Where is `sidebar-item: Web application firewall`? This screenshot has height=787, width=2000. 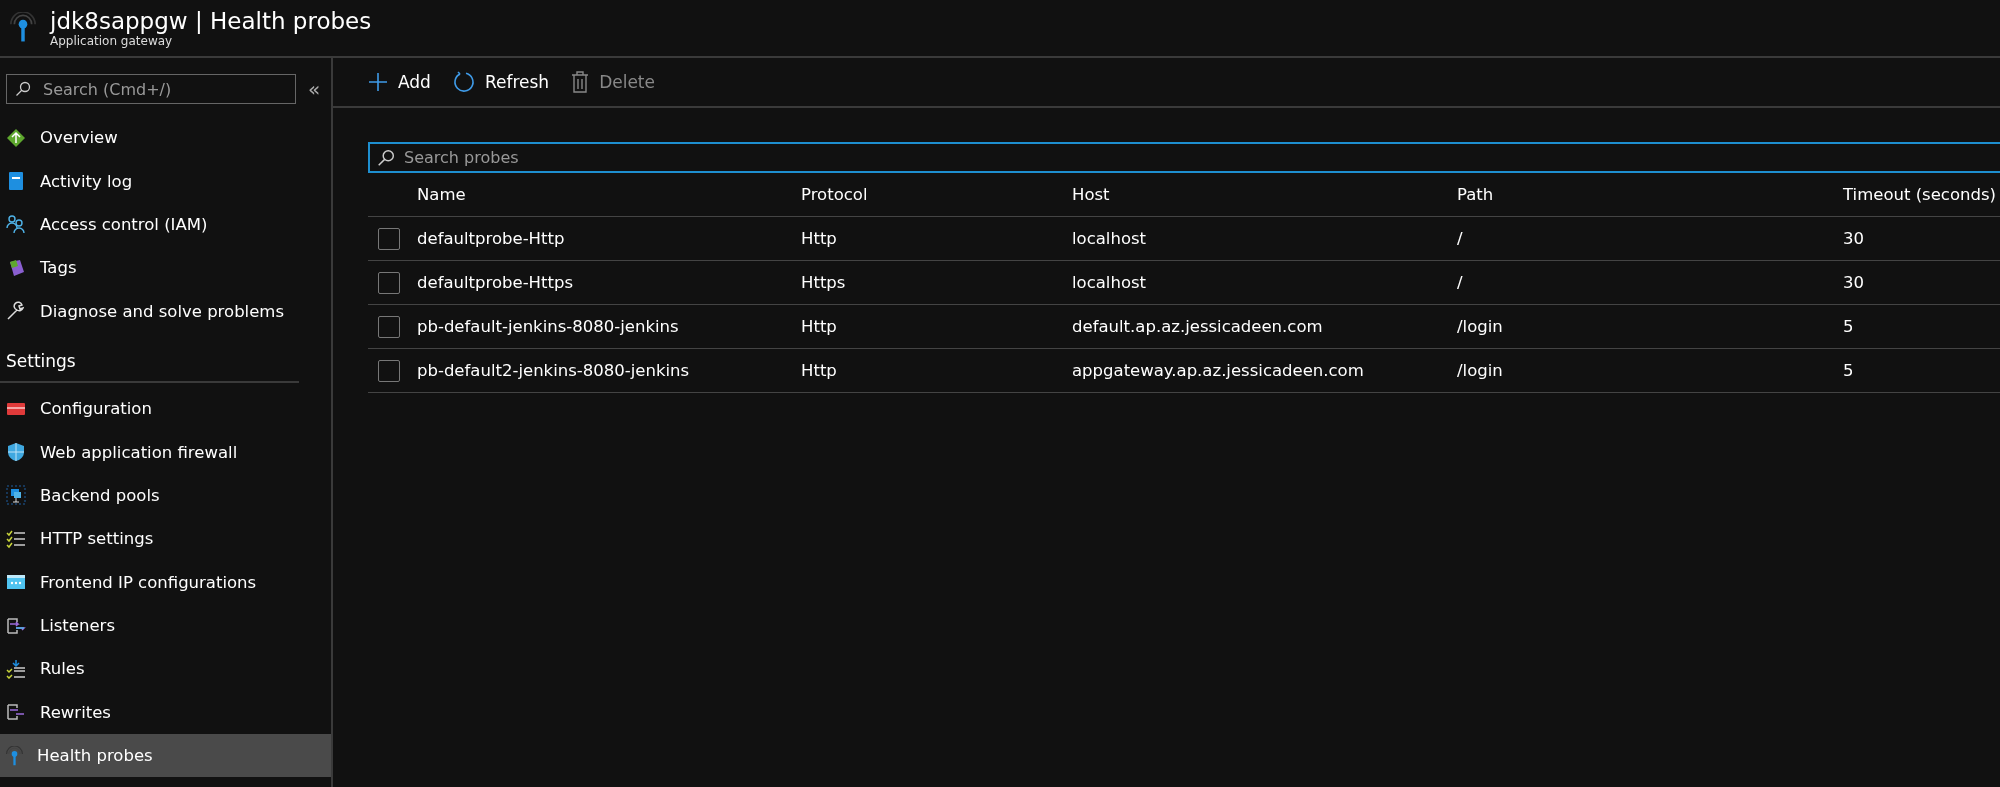
sidebar-item: Web application firewall is located at coordinates (165, 452).